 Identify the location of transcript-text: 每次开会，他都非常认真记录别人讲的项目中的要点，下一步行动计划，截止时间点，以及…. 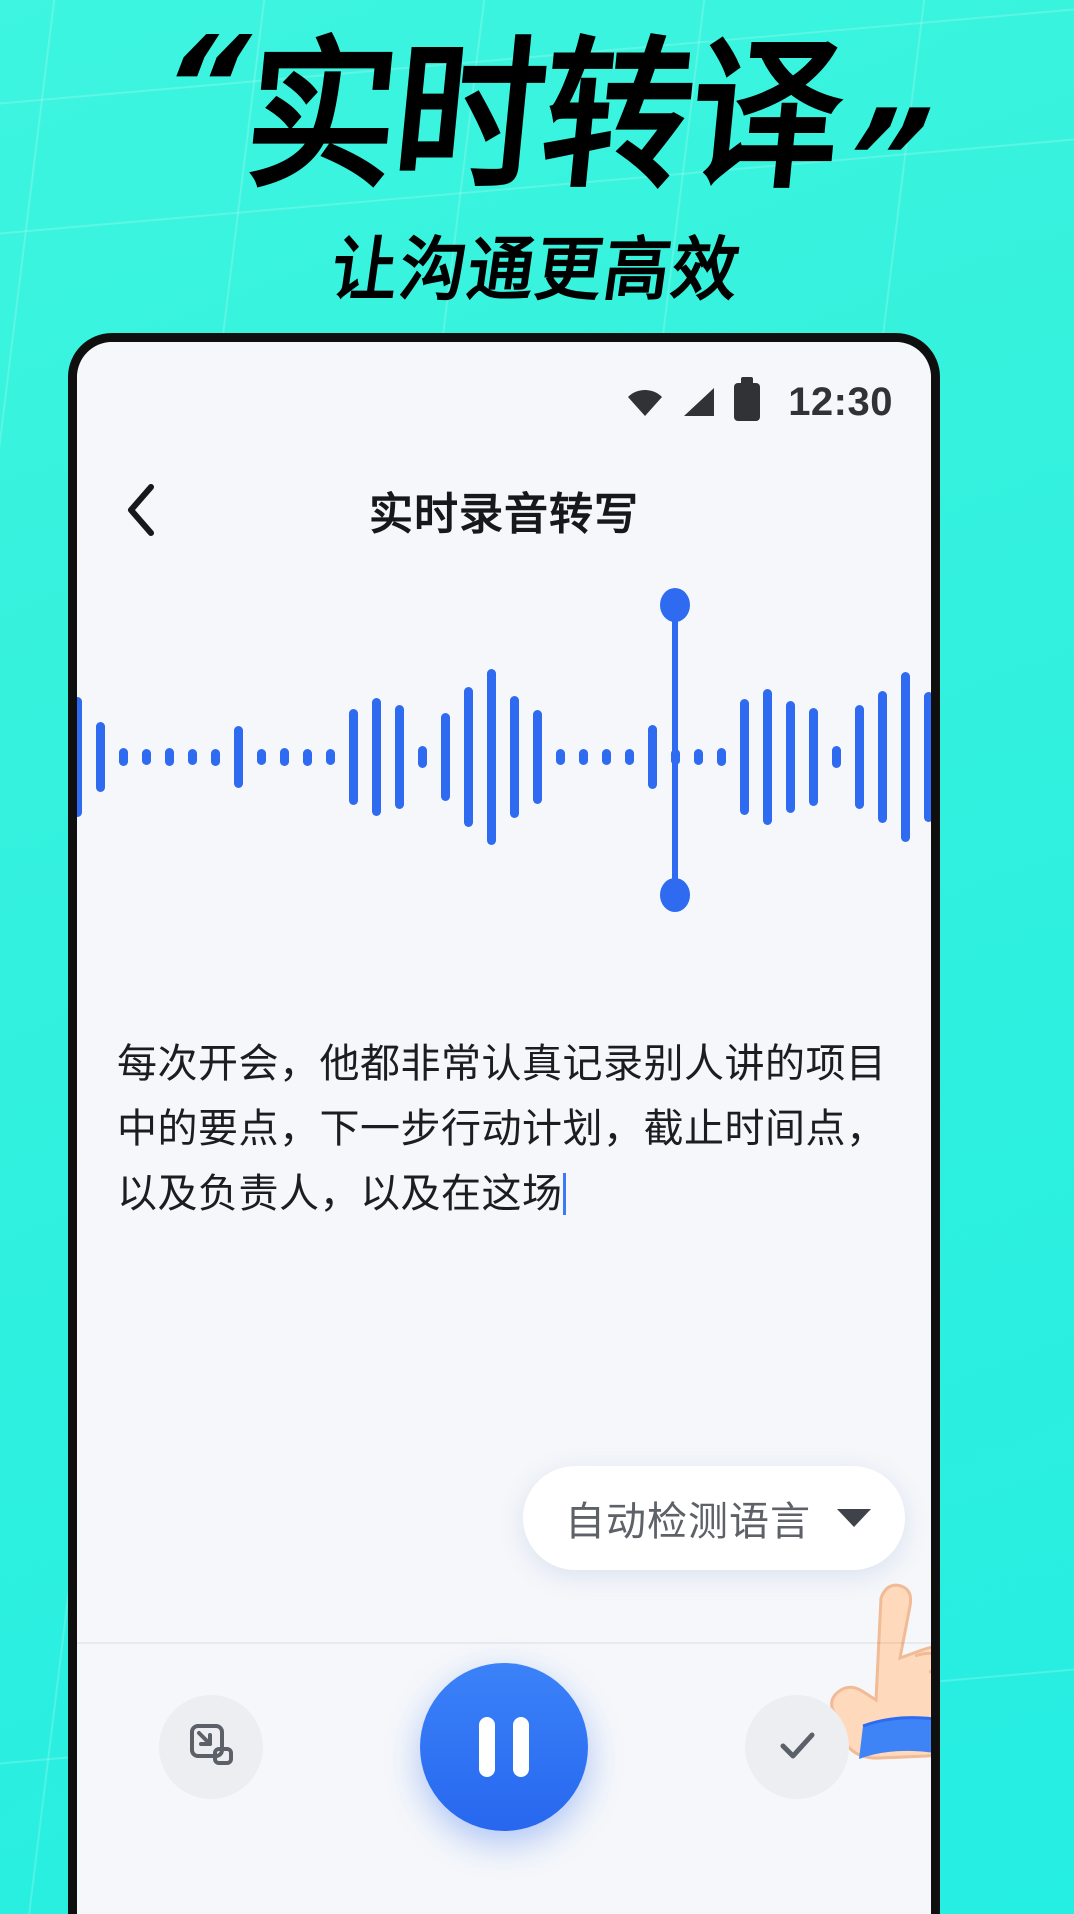
(502, 1129).